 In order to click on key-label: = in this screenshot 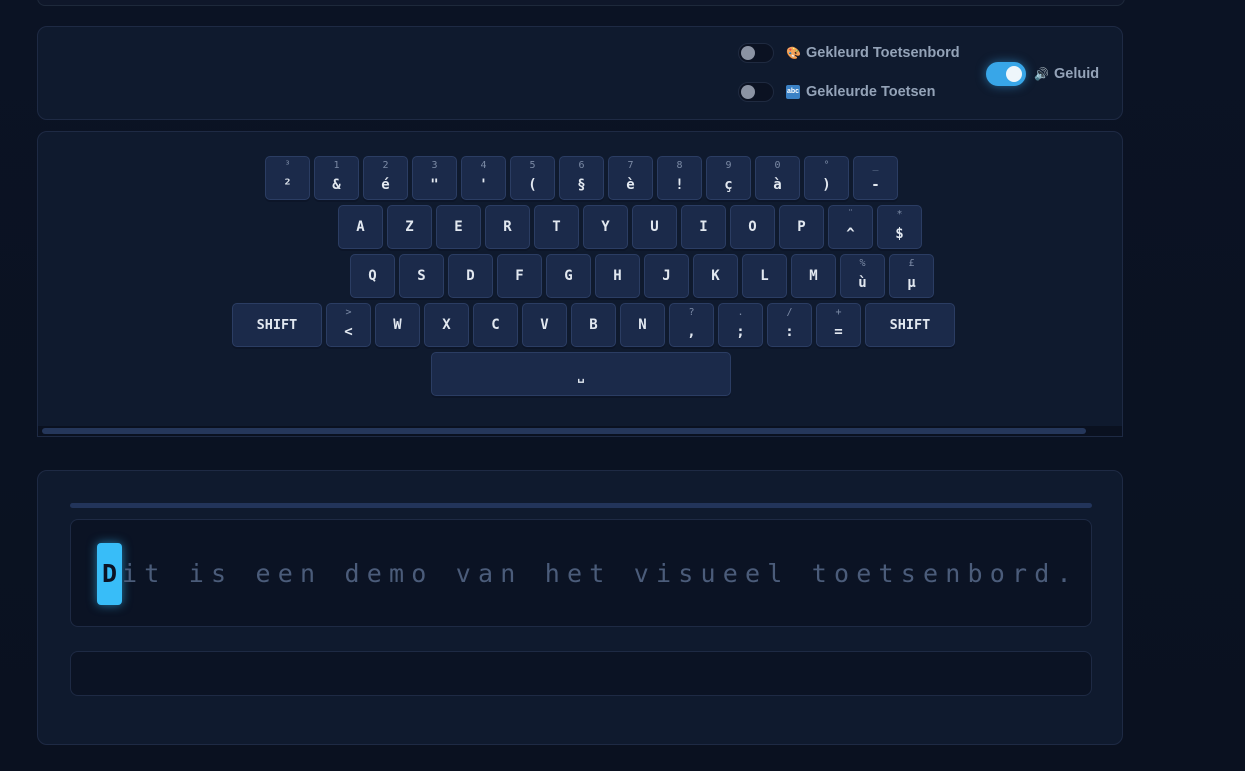, I will do `click(838, 332)`.